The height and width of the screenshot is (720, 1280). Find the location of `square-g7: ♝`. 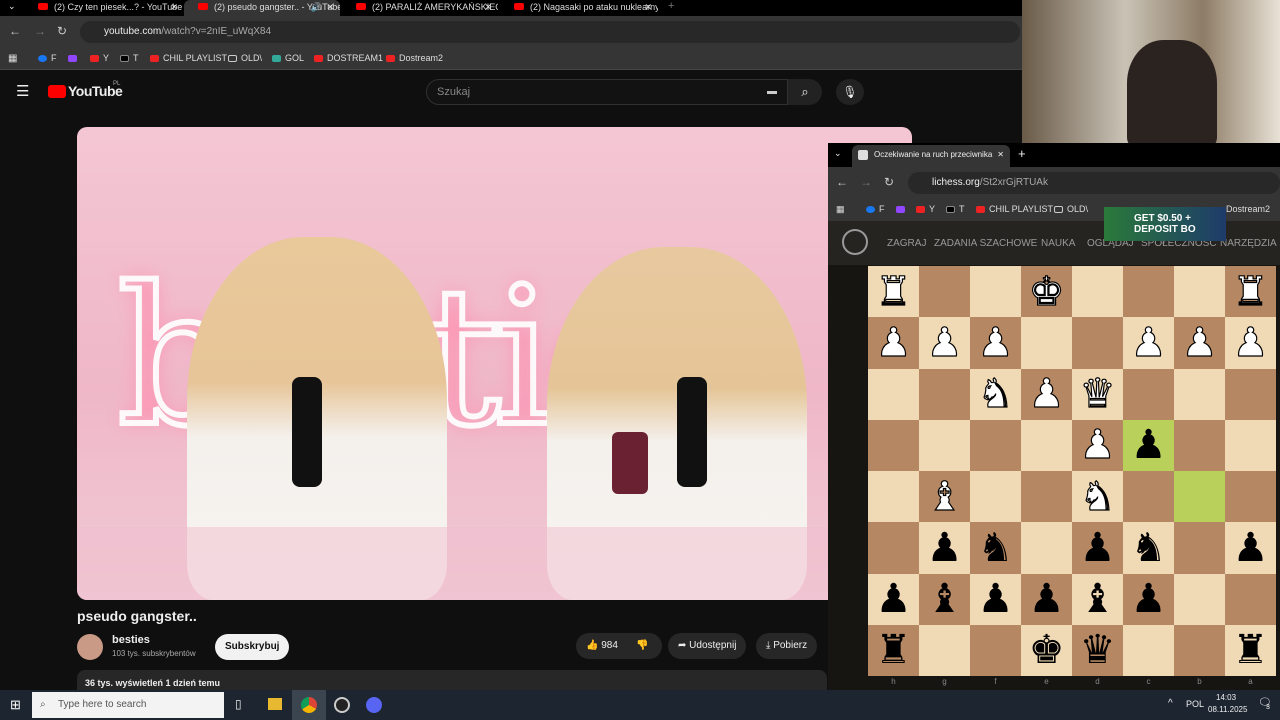

square-g7: ♝ is located at coordinates (944, 599).